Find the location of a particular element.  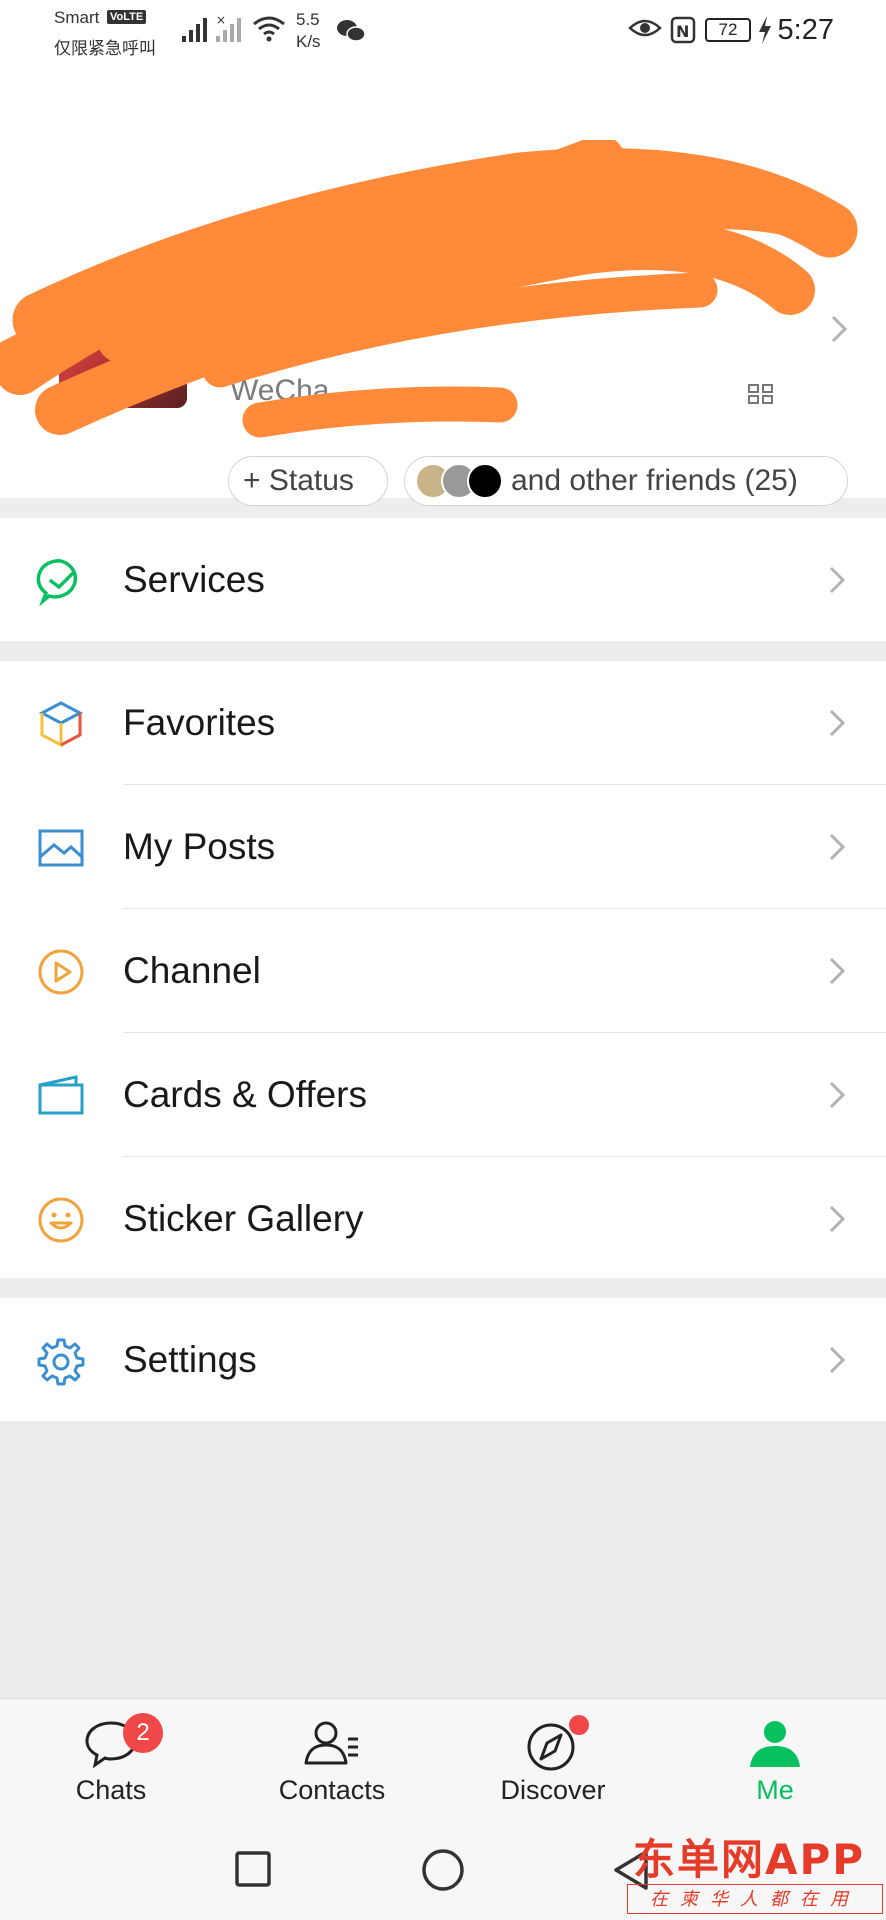

speed-unit: K/s is located at coordinates (308, 41).